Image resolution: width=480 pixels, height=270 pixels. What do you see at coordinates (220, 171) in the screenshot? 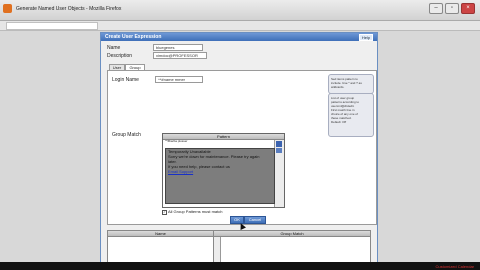
I see `email-support-link: Email Support` at bounding box center [220, 171].